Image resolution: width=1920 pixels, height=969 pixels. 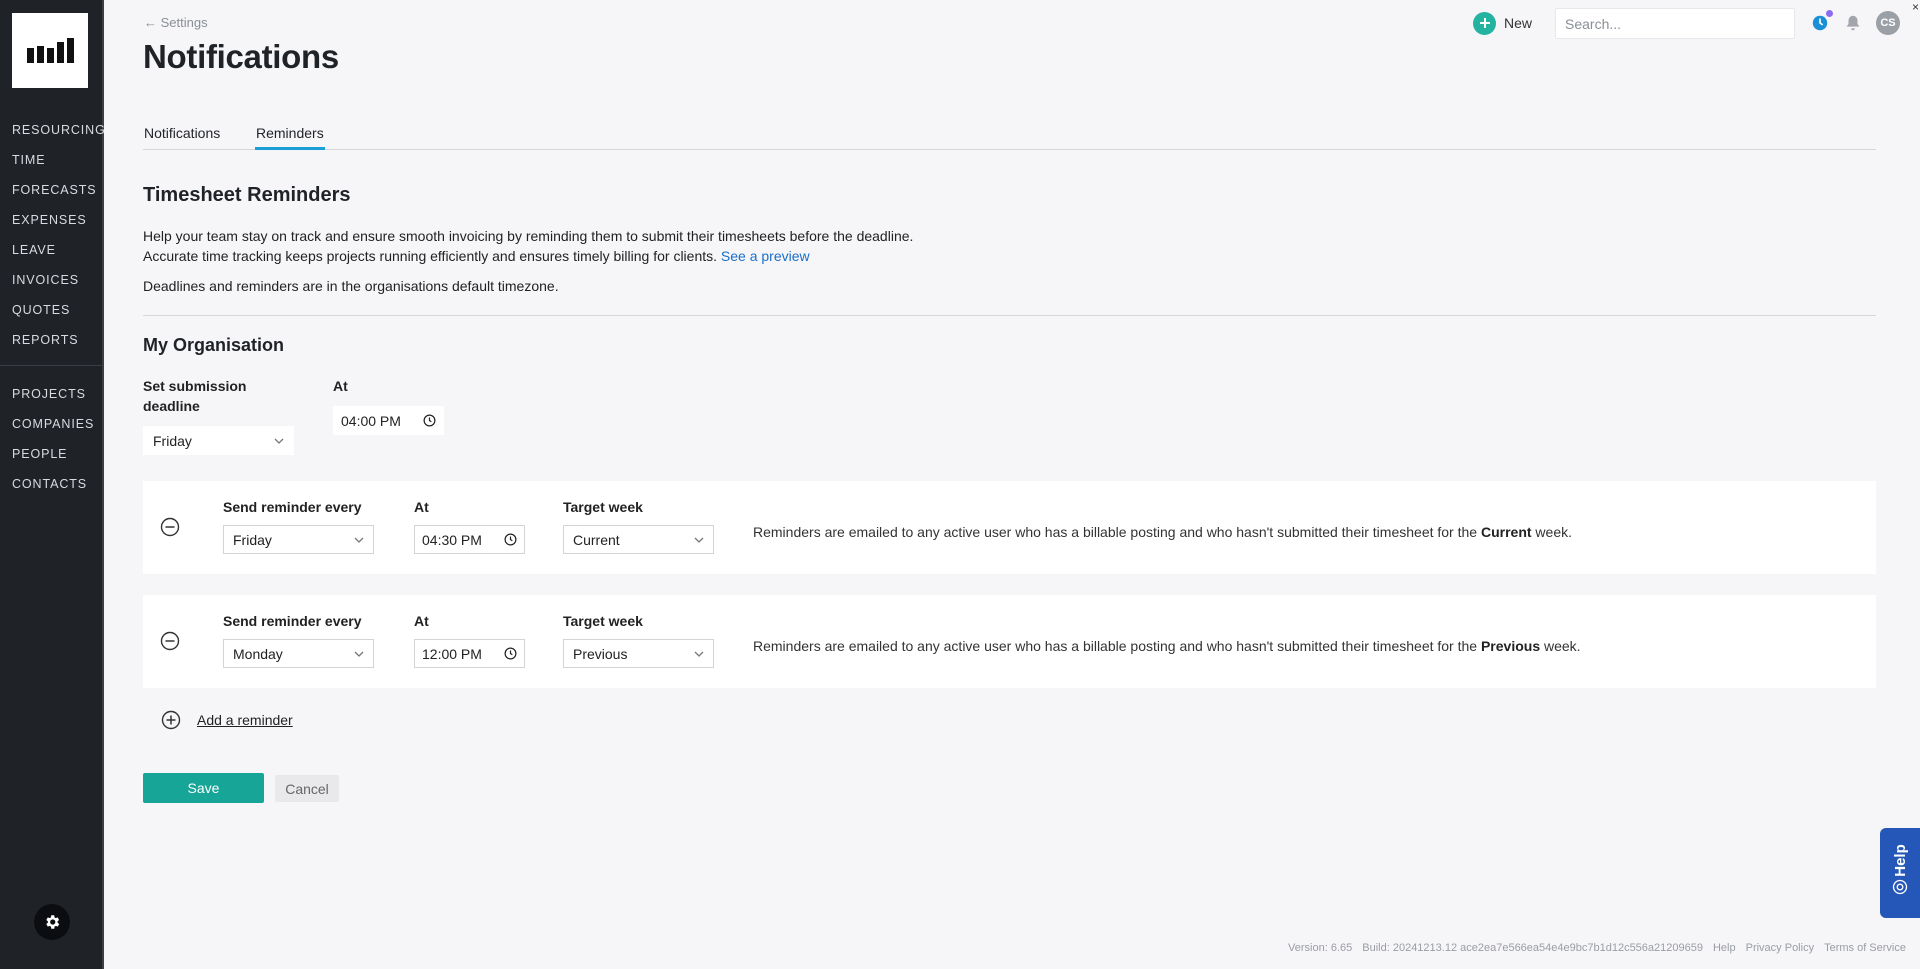 What do you see at coordinates (1724, 948) in the screenshot?
I see `footer-help-link: Help` at bounding box center [1724, 948].